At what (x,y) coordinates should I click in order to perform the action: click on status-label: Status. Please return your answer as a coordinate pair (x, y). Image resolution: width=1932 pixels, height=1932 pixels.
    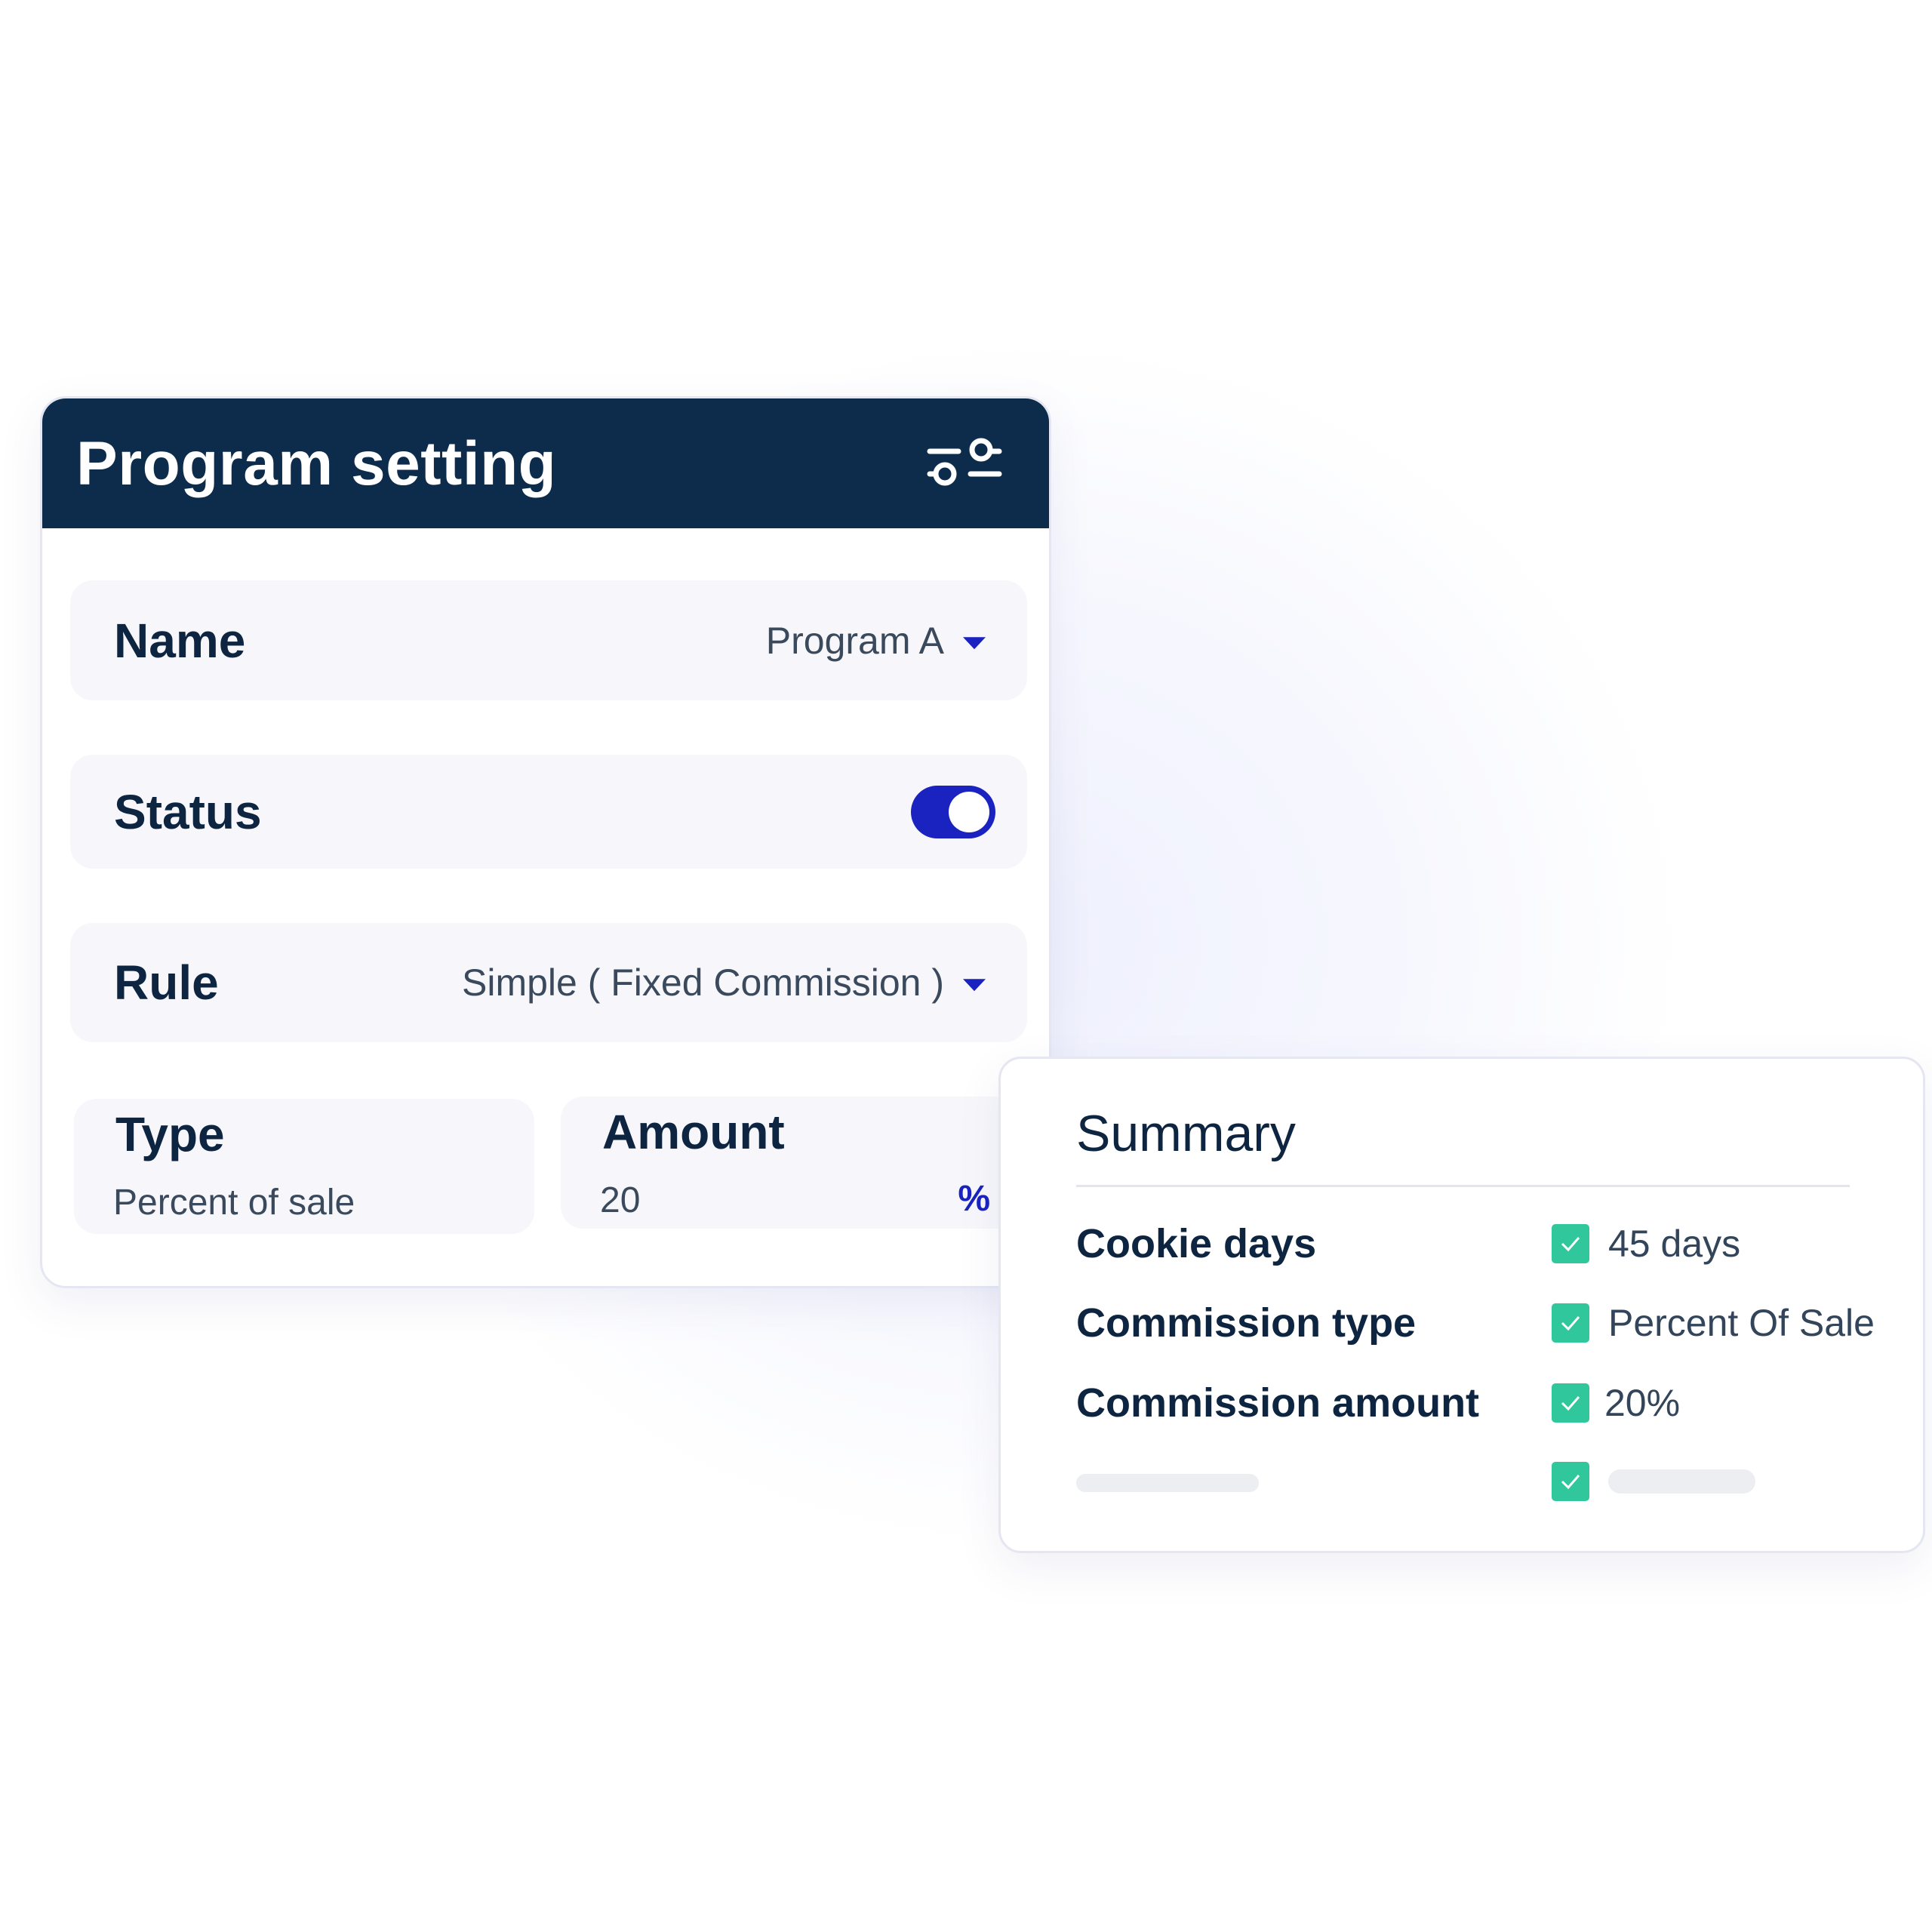
    Looking at the image, I should click on (188, 811).